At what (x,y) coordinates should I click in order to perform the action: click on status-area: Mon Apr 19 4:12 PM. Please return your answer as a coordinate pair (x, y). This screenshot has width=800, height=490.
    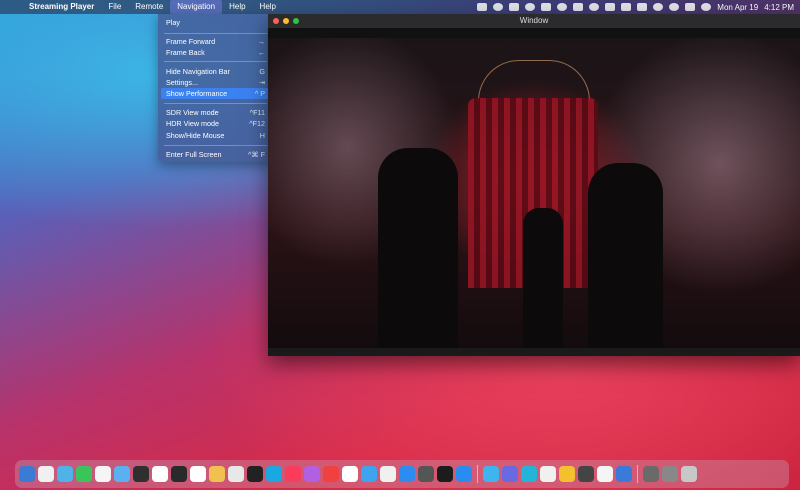
    Looking at the image, I should click on (635, 7).